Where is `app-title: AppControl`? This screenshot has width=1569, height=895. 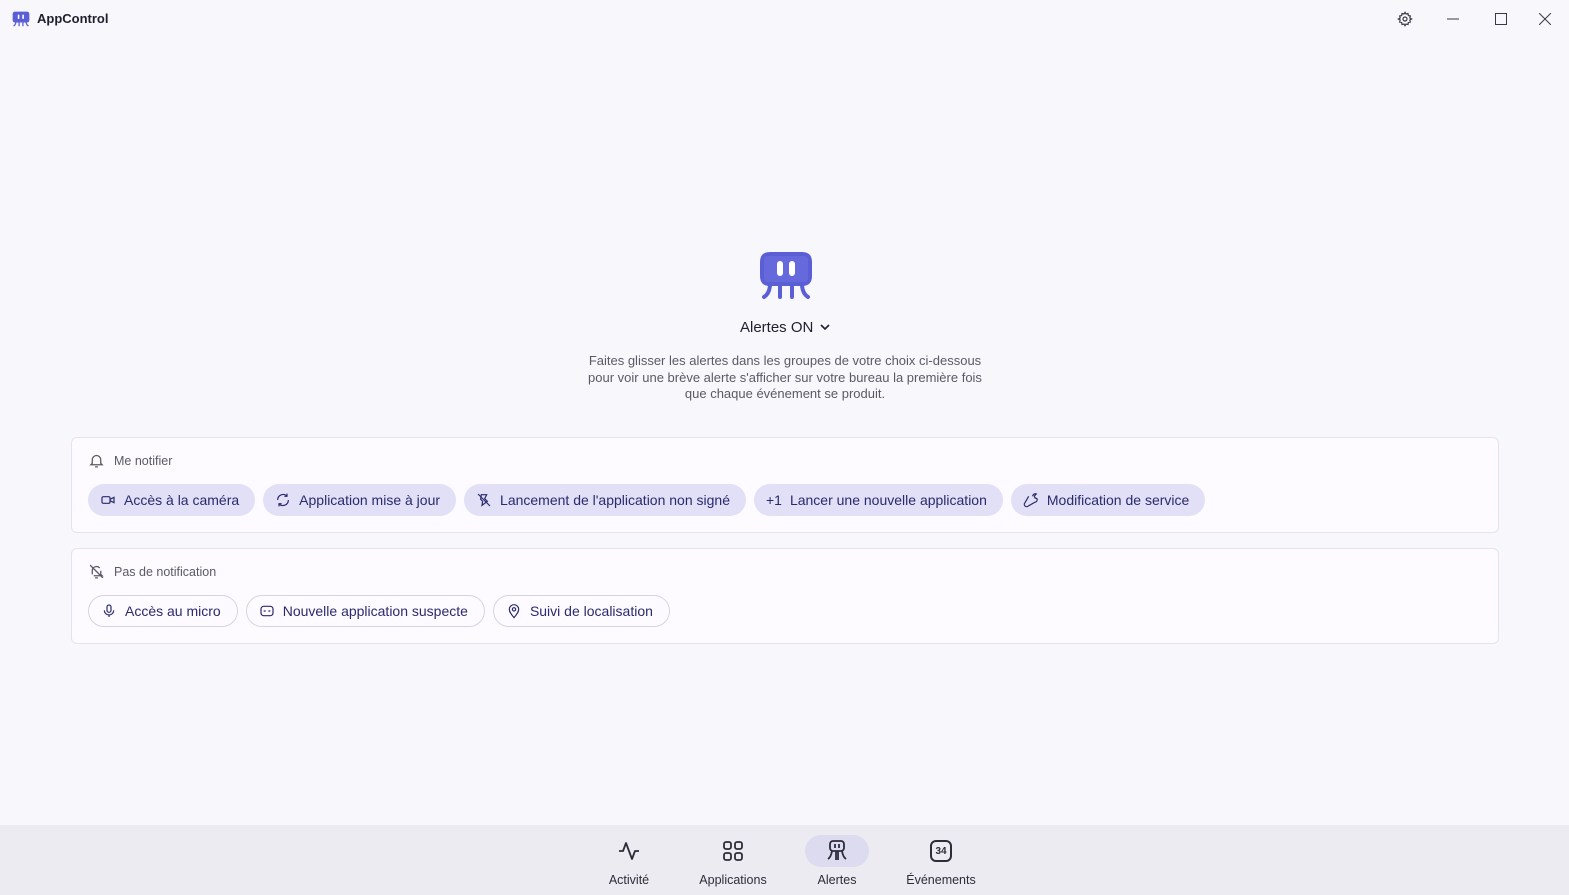
app-title: AppControl is located at coordinates (73, 18).